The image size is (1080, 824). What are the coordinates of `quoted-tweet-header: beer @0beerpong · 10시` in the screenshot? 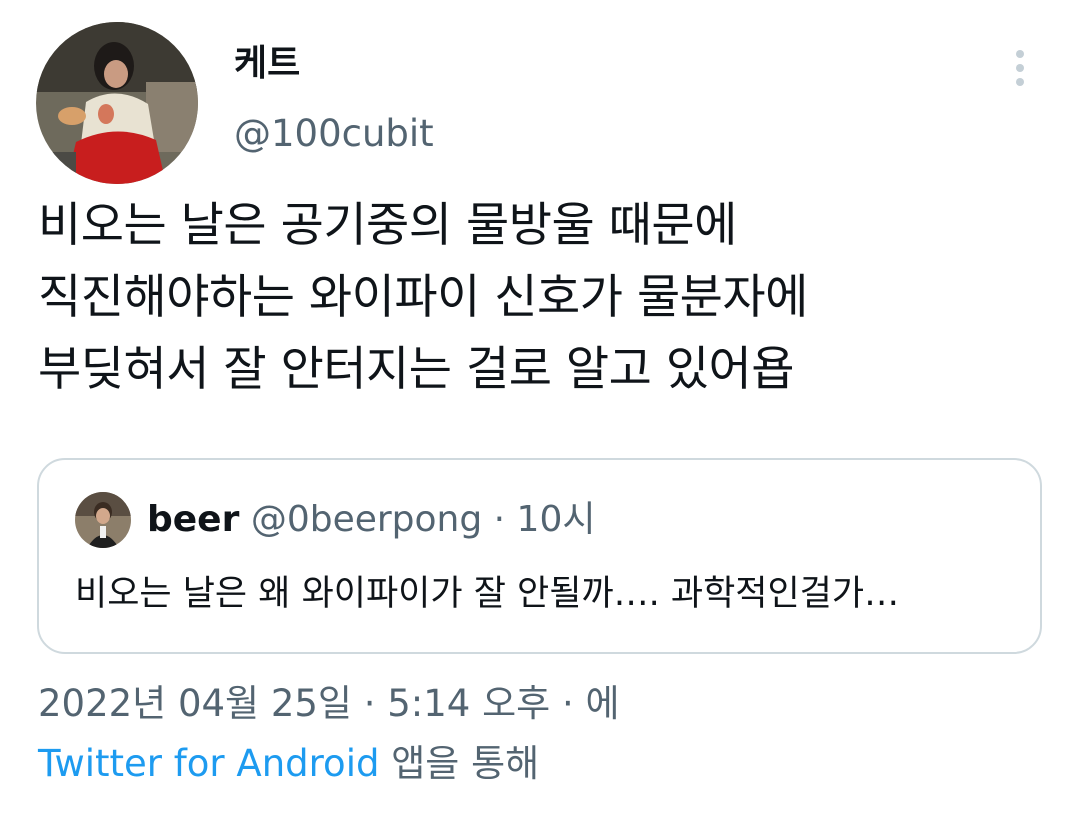 It's located at (371, 520).